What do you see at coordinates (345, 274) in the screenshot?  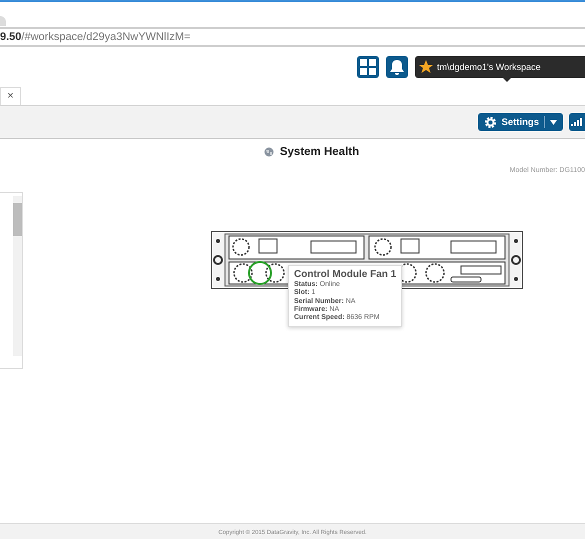 I see `tooltip-title: Control Module Fan 1` at bounding box center [345, 274].